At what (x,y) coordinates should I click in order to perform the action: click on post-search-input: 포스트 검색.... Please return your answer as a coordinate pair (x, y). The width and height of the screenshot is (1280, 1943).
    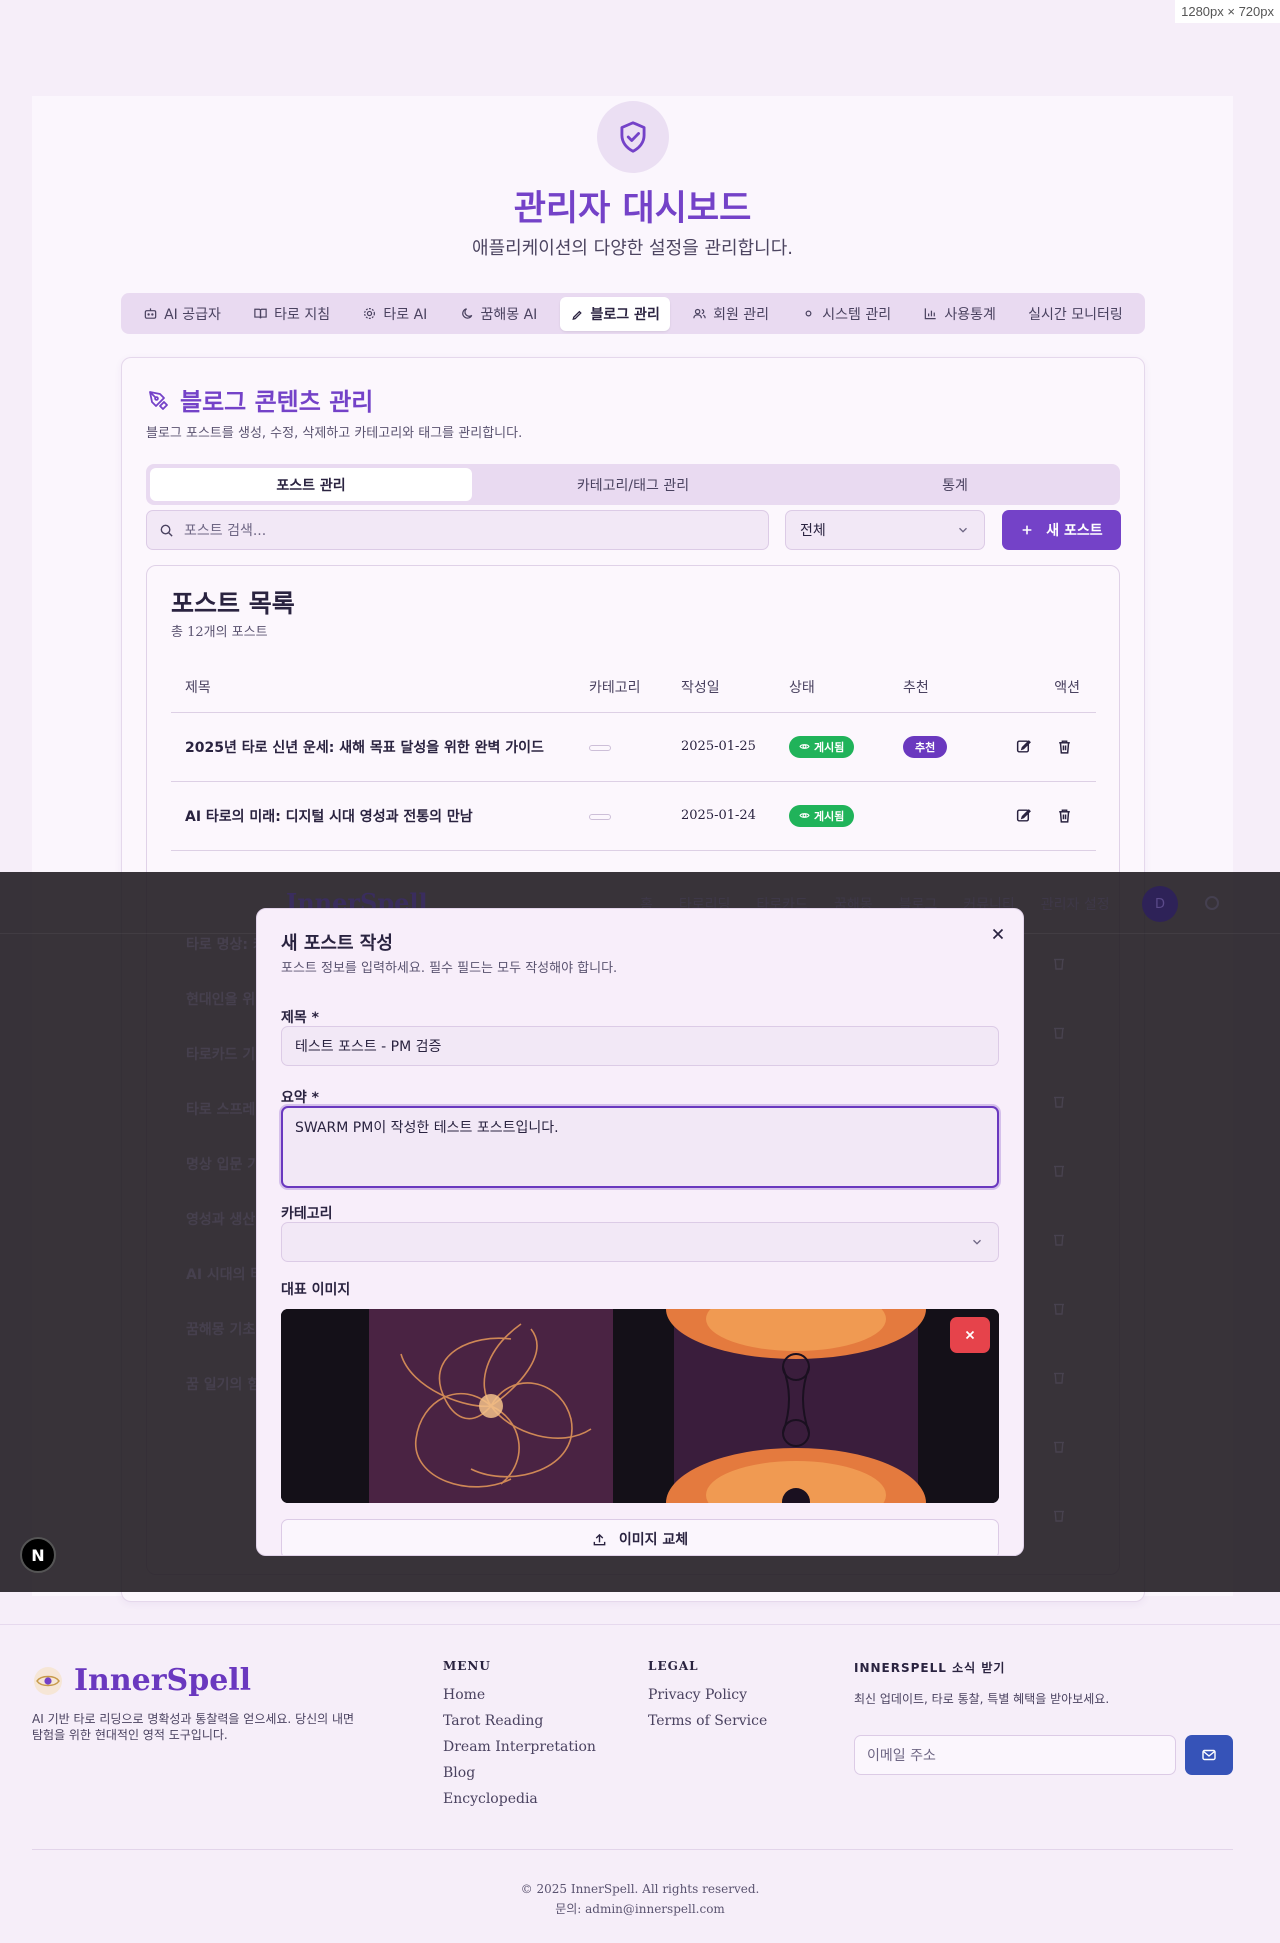
    Looking at the image, I should click on (457, 530).